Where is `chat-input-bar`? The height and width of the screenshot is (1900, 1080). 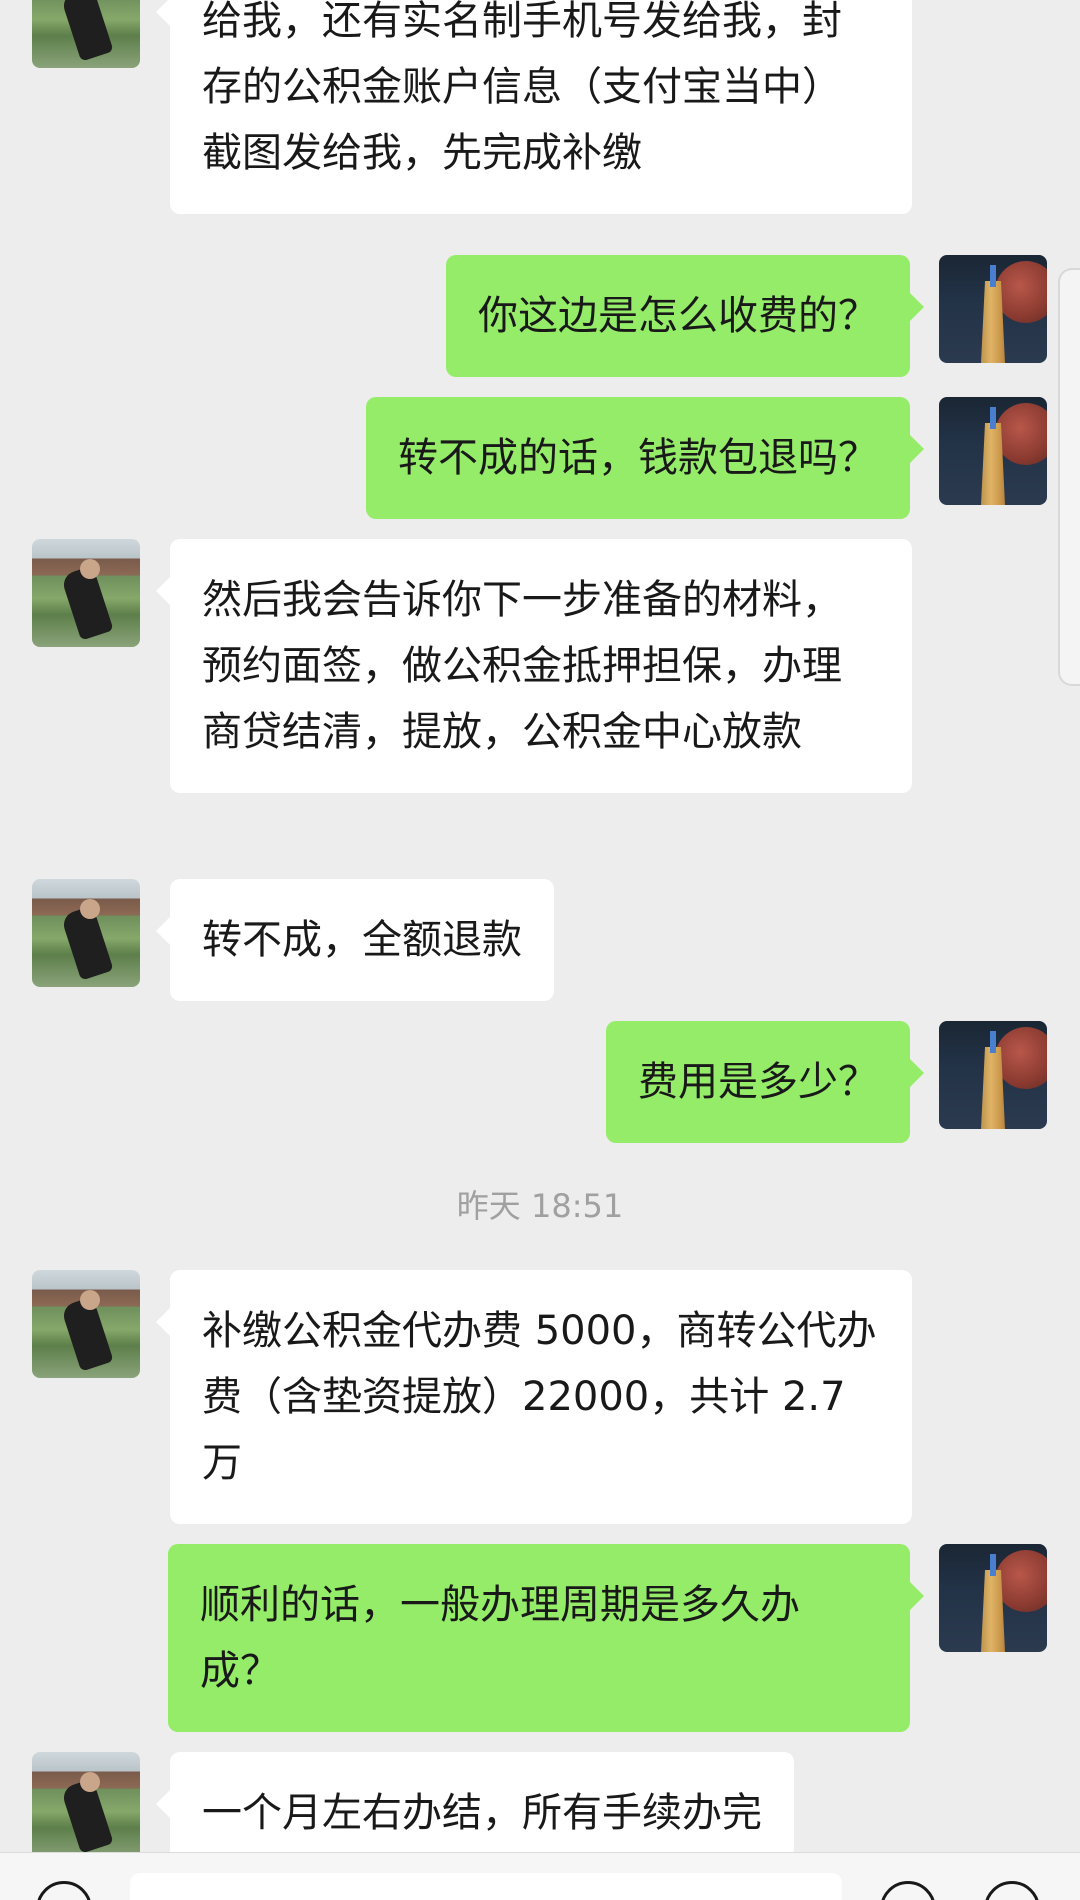 chat-input-bar is located at coordinates (540, 1876).